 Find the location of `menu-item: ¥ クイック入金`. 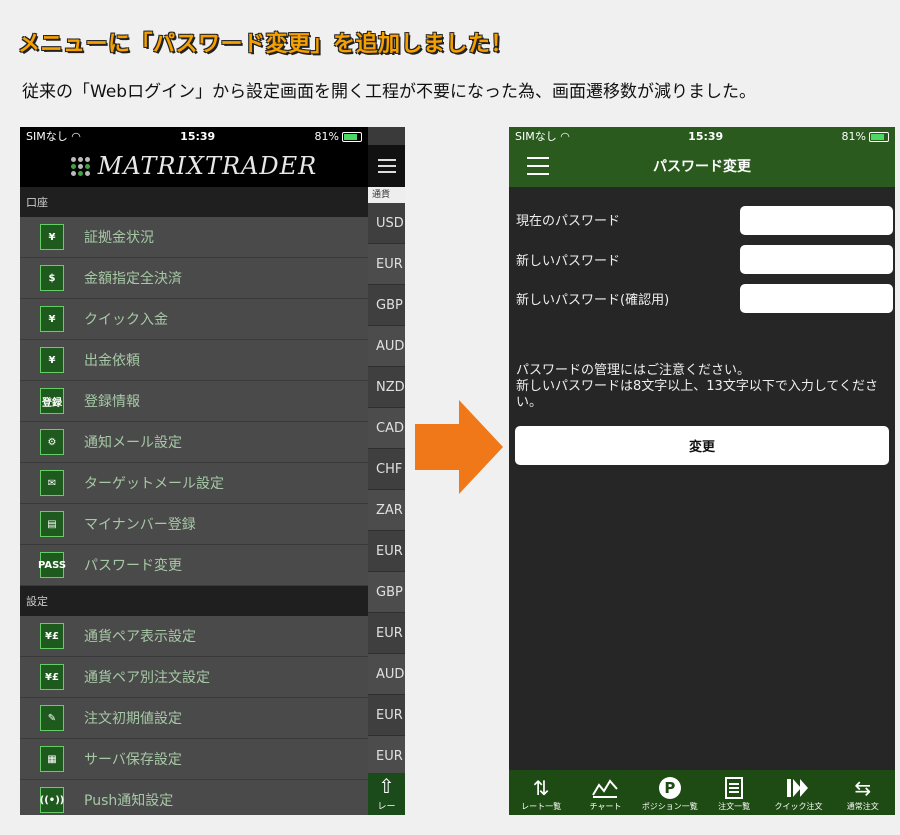

menu-item: ¥ クイック入金 is located at coordinates (194, 319).